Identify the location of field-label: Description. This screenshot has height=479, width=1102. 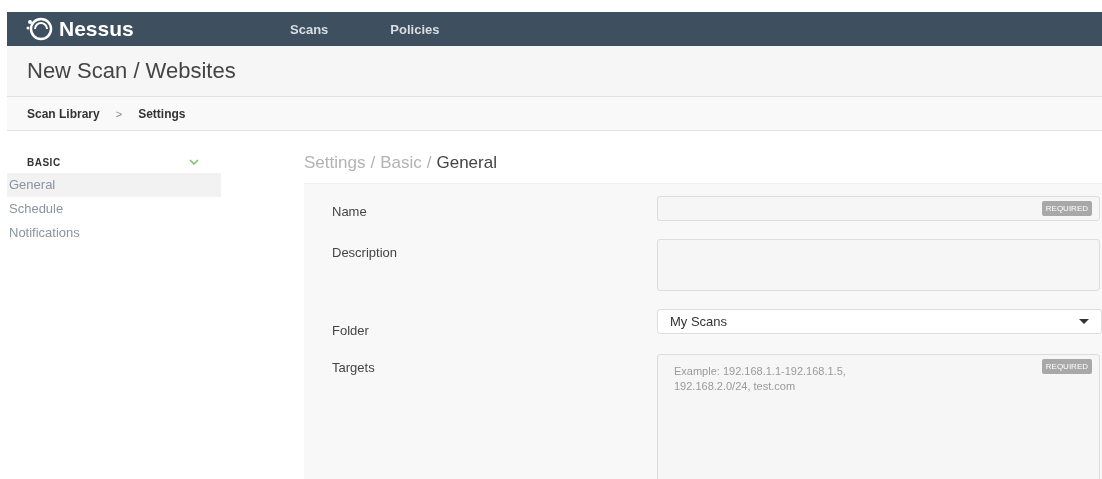
(365, 253).